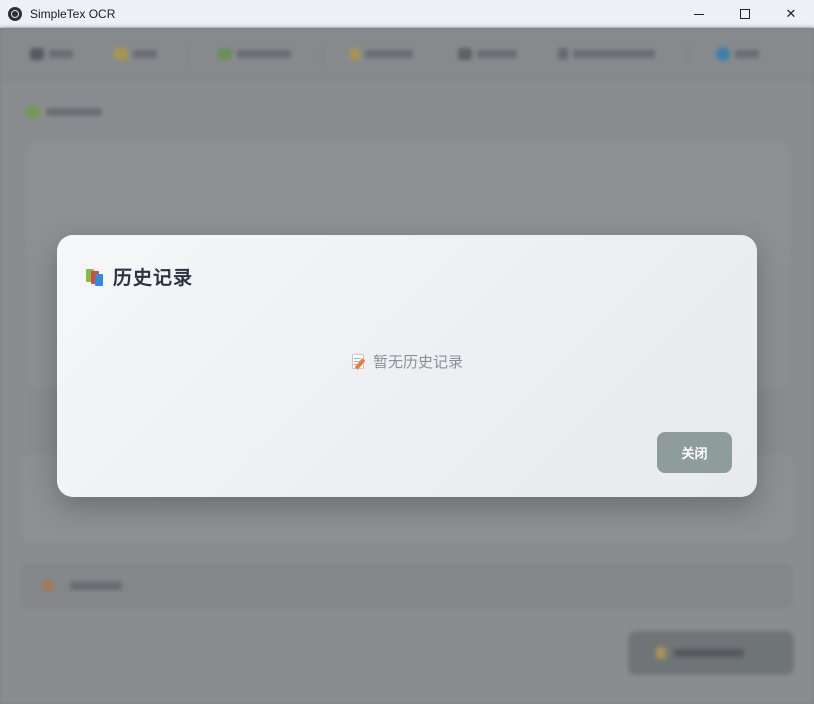 Image resolution: width=814 pixels, height=704 pixels. Describe the element at coordinates (407, 14) in the screenshot. I see `title-bar: SimpleTex OCR ✕` at that location.